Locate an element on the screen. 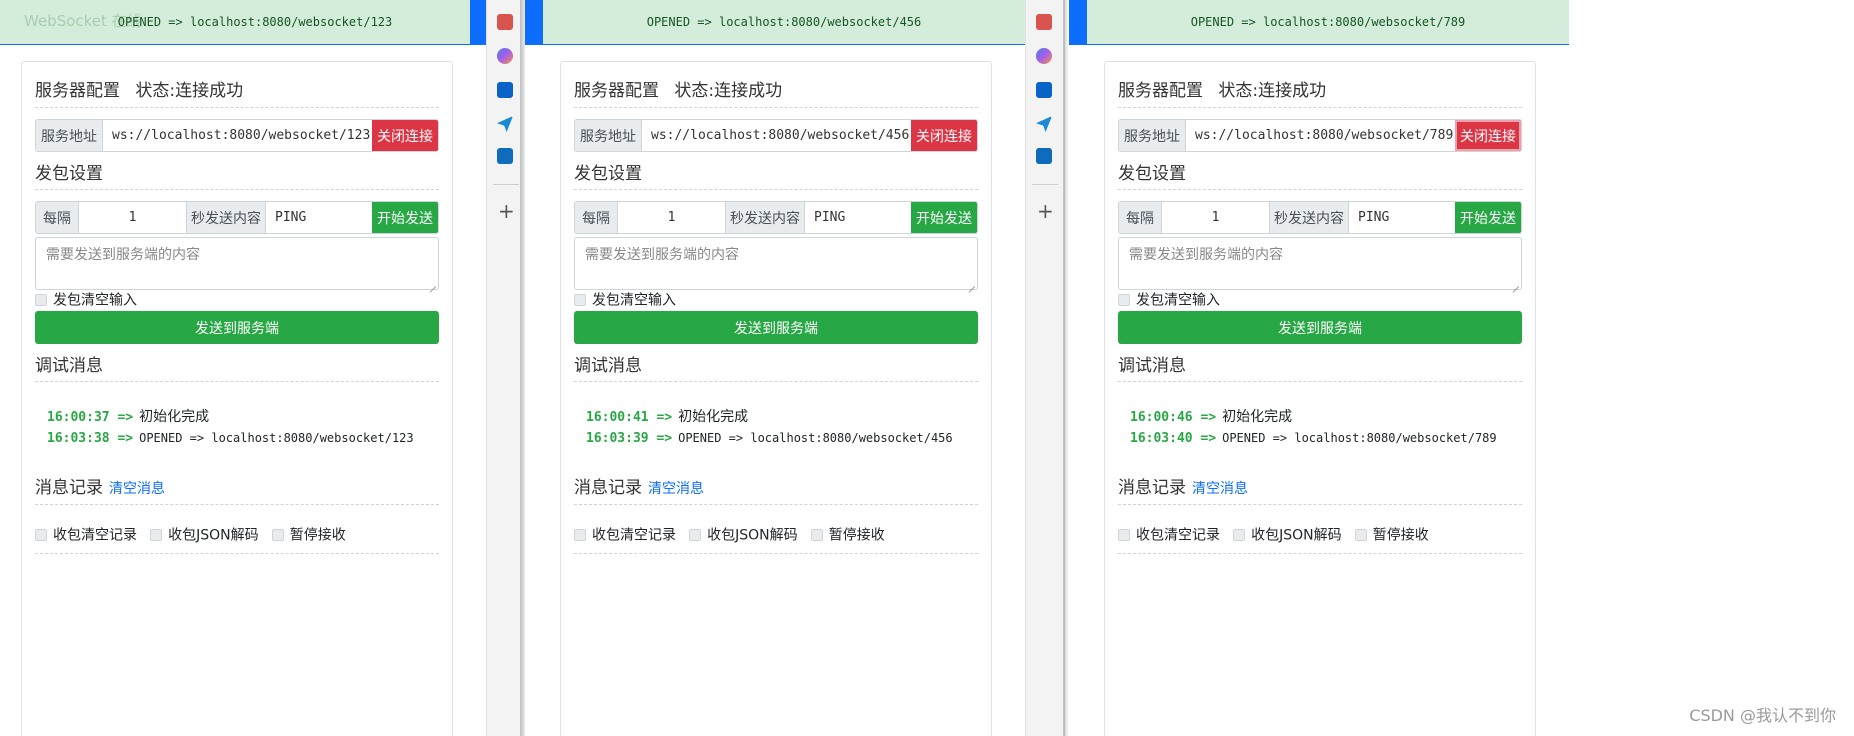 The width and height of the screenshot is (1854, 736). debug-messages-title: 调试消息 is located at coordinates (608, 366).